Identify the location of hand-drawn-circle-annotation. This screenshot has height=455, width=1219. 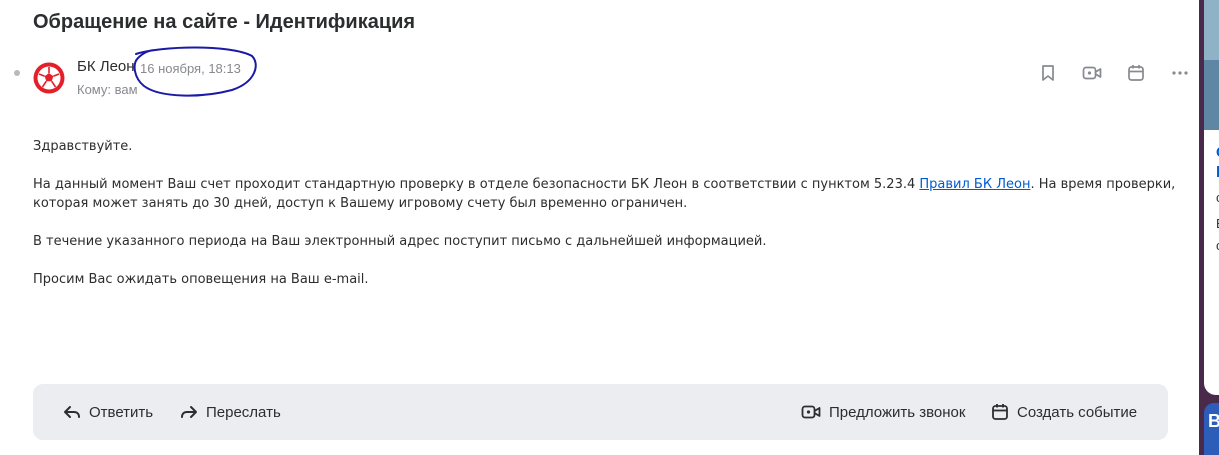
(195, 71).